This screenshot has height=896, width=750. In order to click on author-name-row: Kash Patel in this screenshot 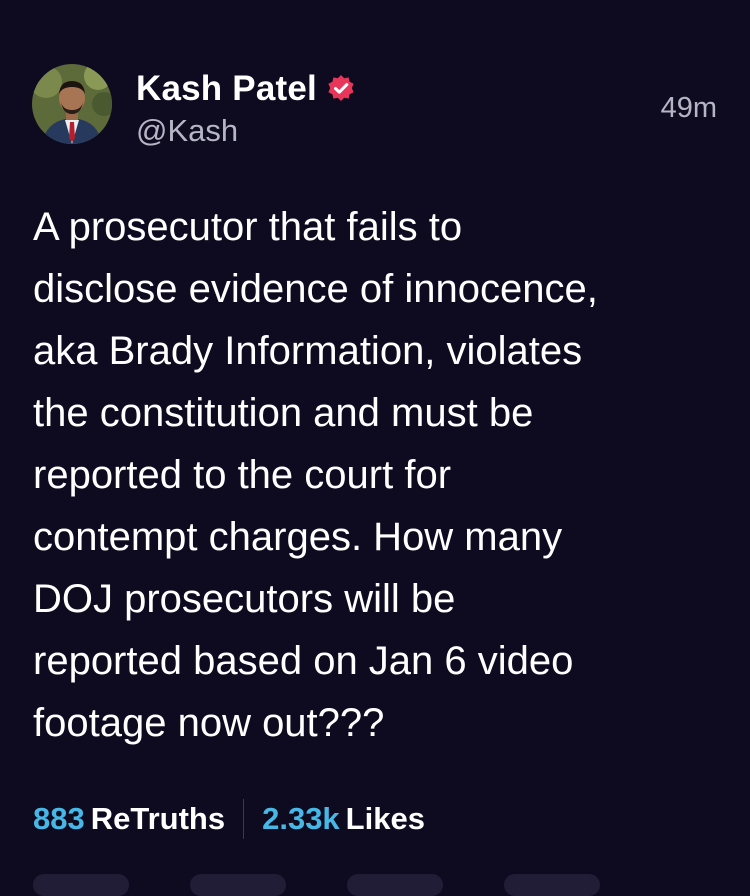, I will do `click(246, 89)`.